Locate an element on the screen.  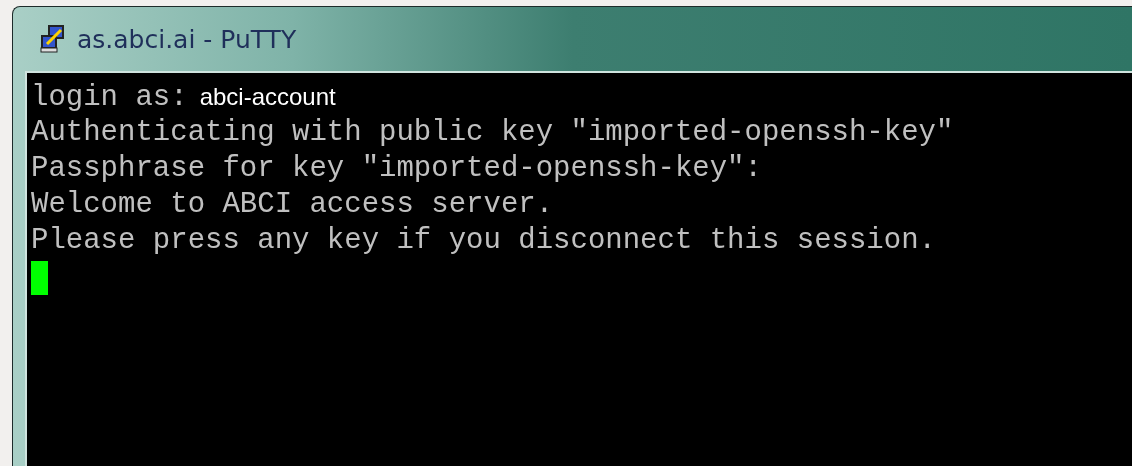
terminal-line: Welcome to ABCI access server. is located at coordinates (292, 205).